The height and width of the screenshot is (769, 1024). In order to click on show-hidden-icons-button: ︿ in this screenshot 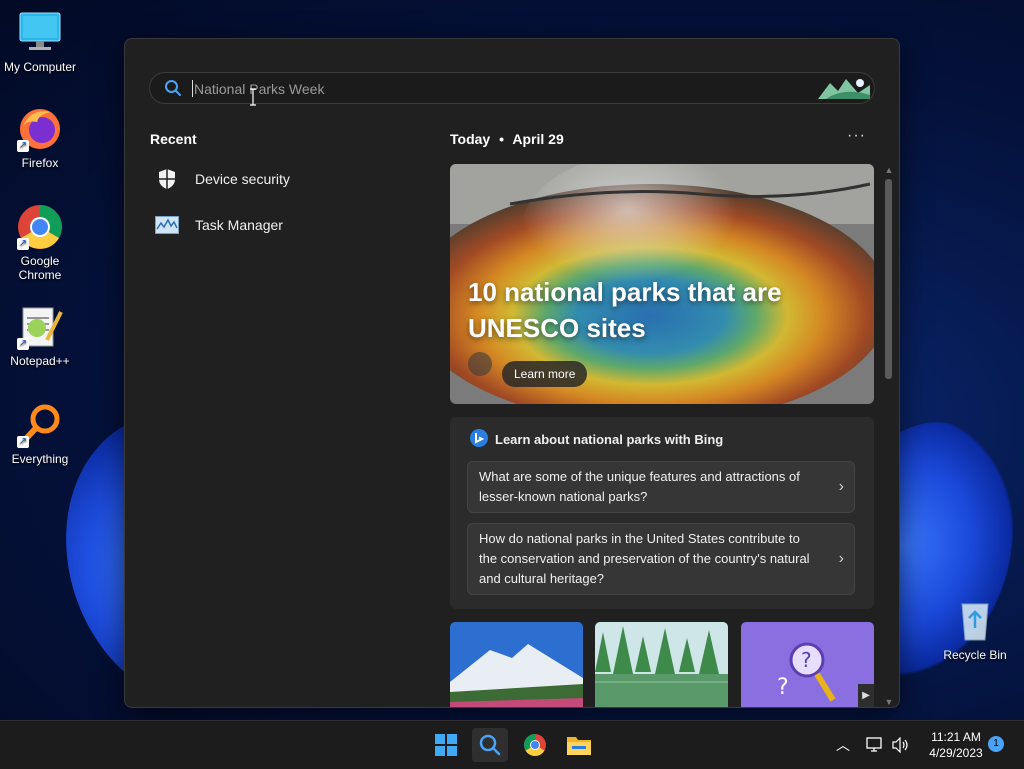, I will do `click(843, 745)`.